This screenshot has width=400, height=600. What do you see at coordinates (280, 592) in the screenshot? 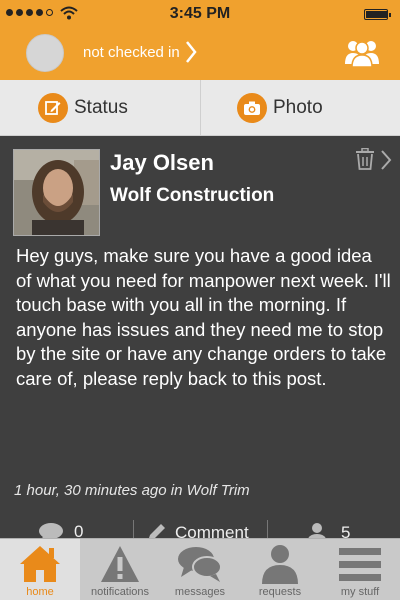
I see `tab-requests-label: requests` at bounding box center [280, 592].